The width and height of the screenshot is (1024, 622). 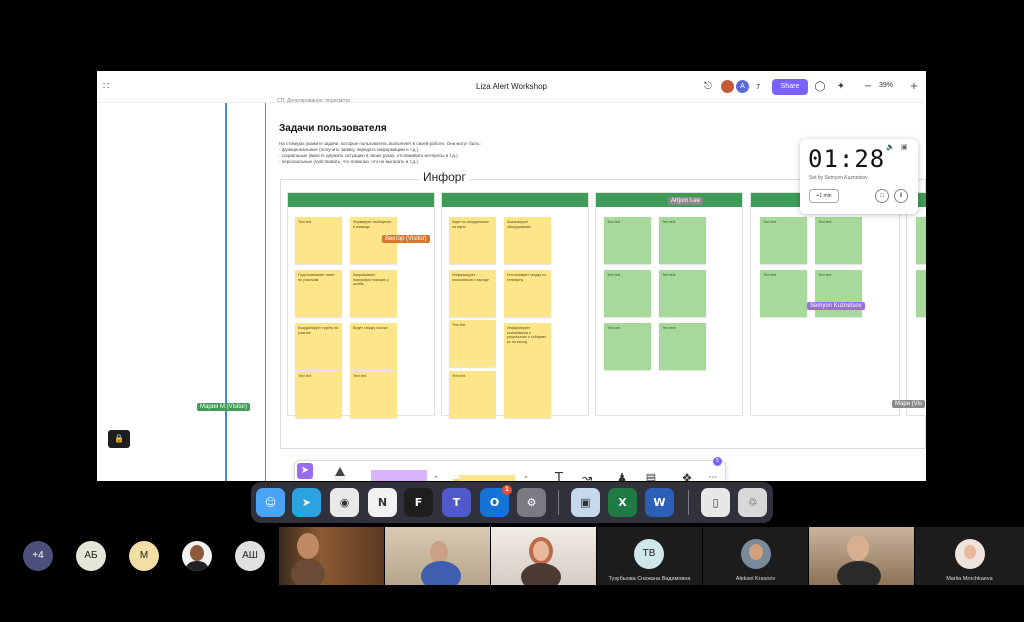 What do you see at coordinates (472, 293) in the screenshot?
I see `sticky-note: Информирует поисковиков о выходе` at bounding box center [472, 293].